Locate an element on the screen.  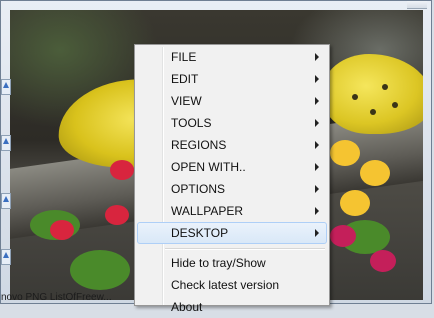
menu-item-label: Check latest version is located at coordinates (225, 285).